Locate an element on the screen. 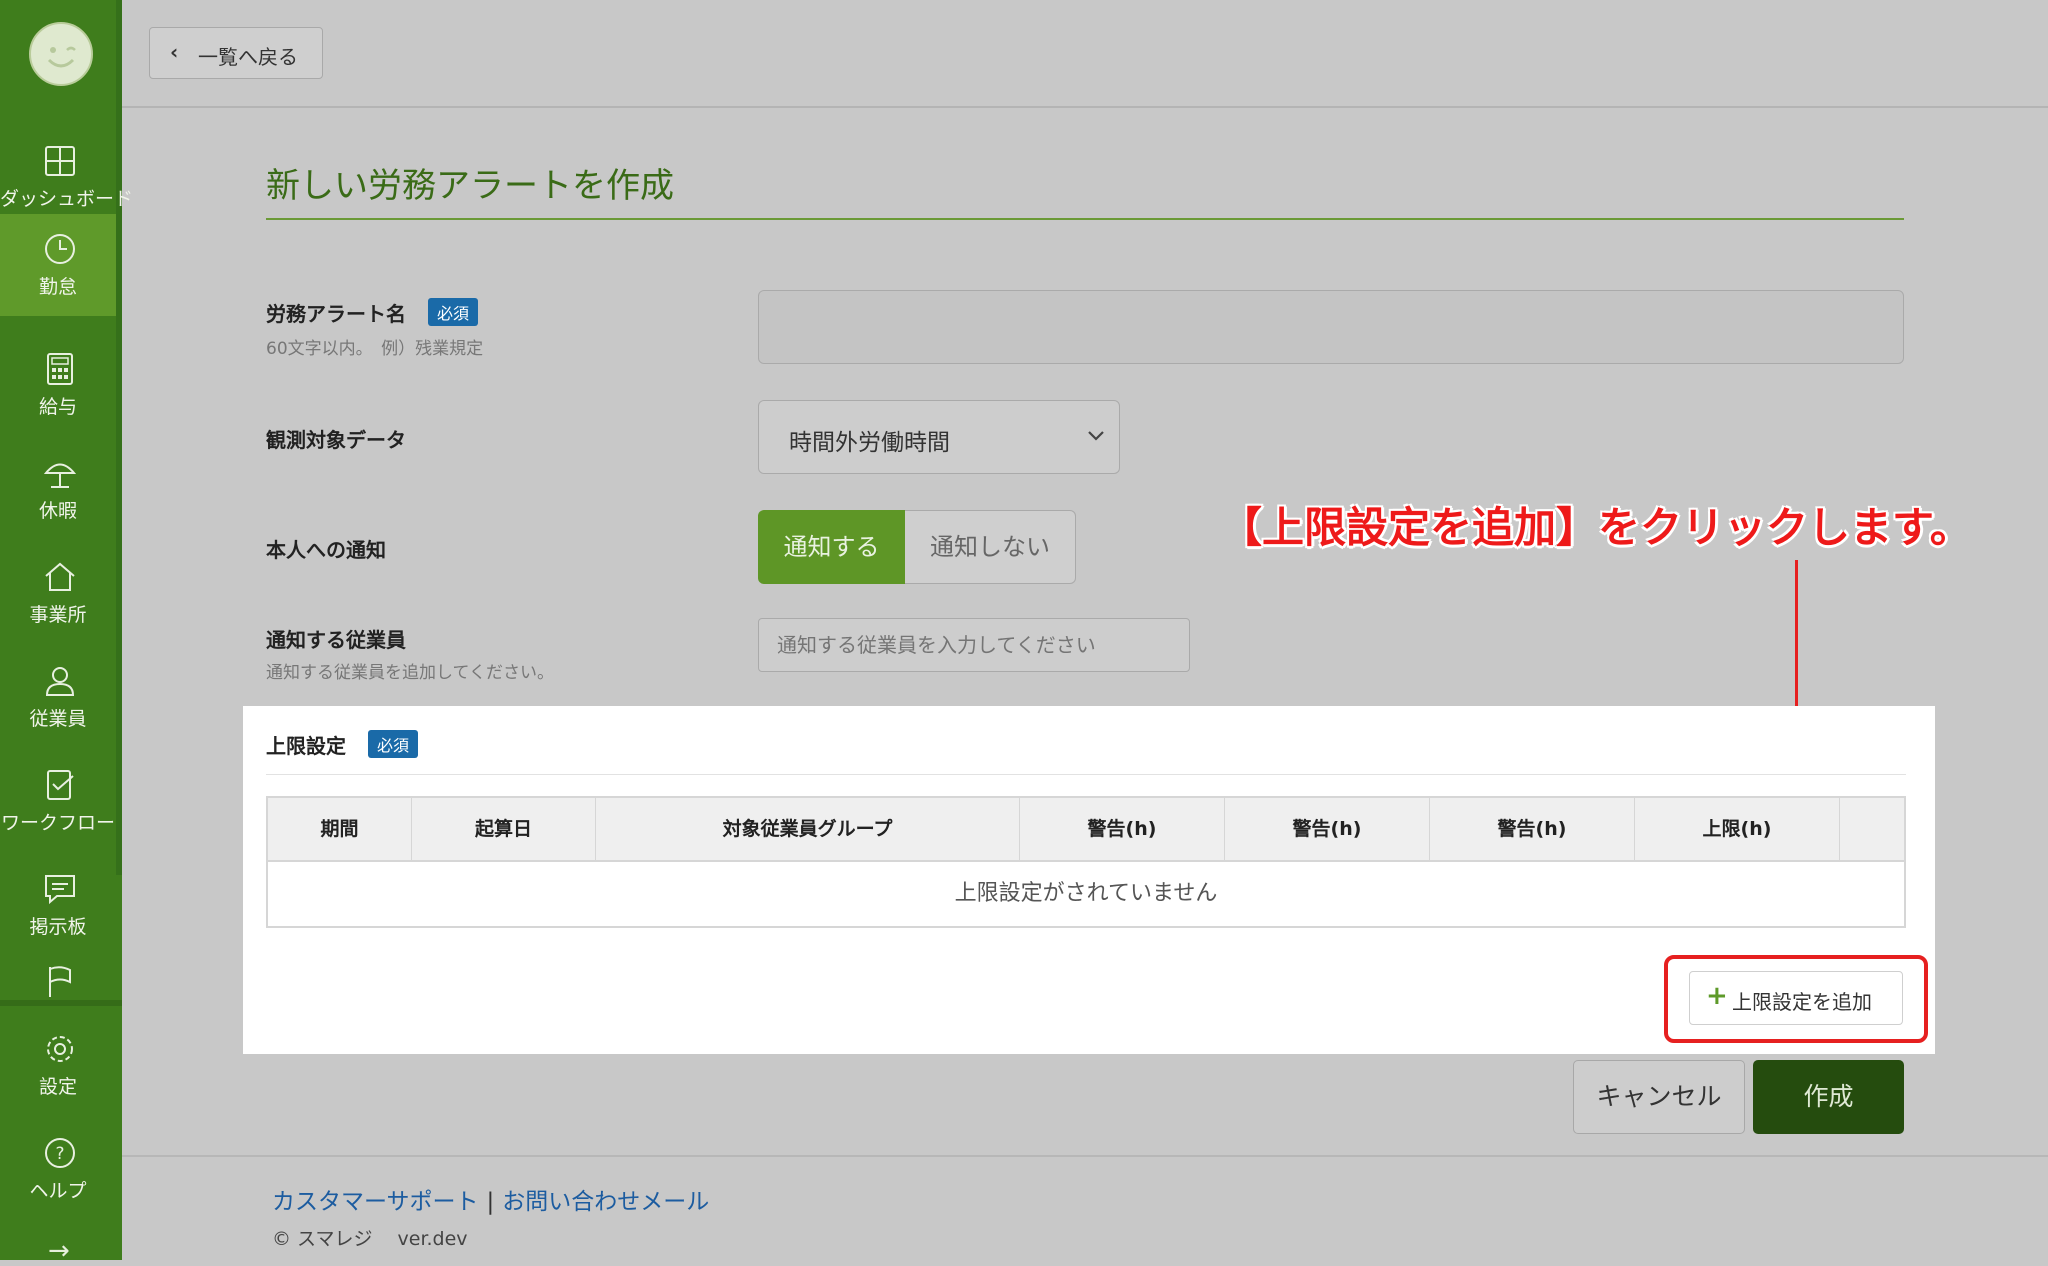  sidebar-item-payroll: 給与 is located at coordinates (58, 384).